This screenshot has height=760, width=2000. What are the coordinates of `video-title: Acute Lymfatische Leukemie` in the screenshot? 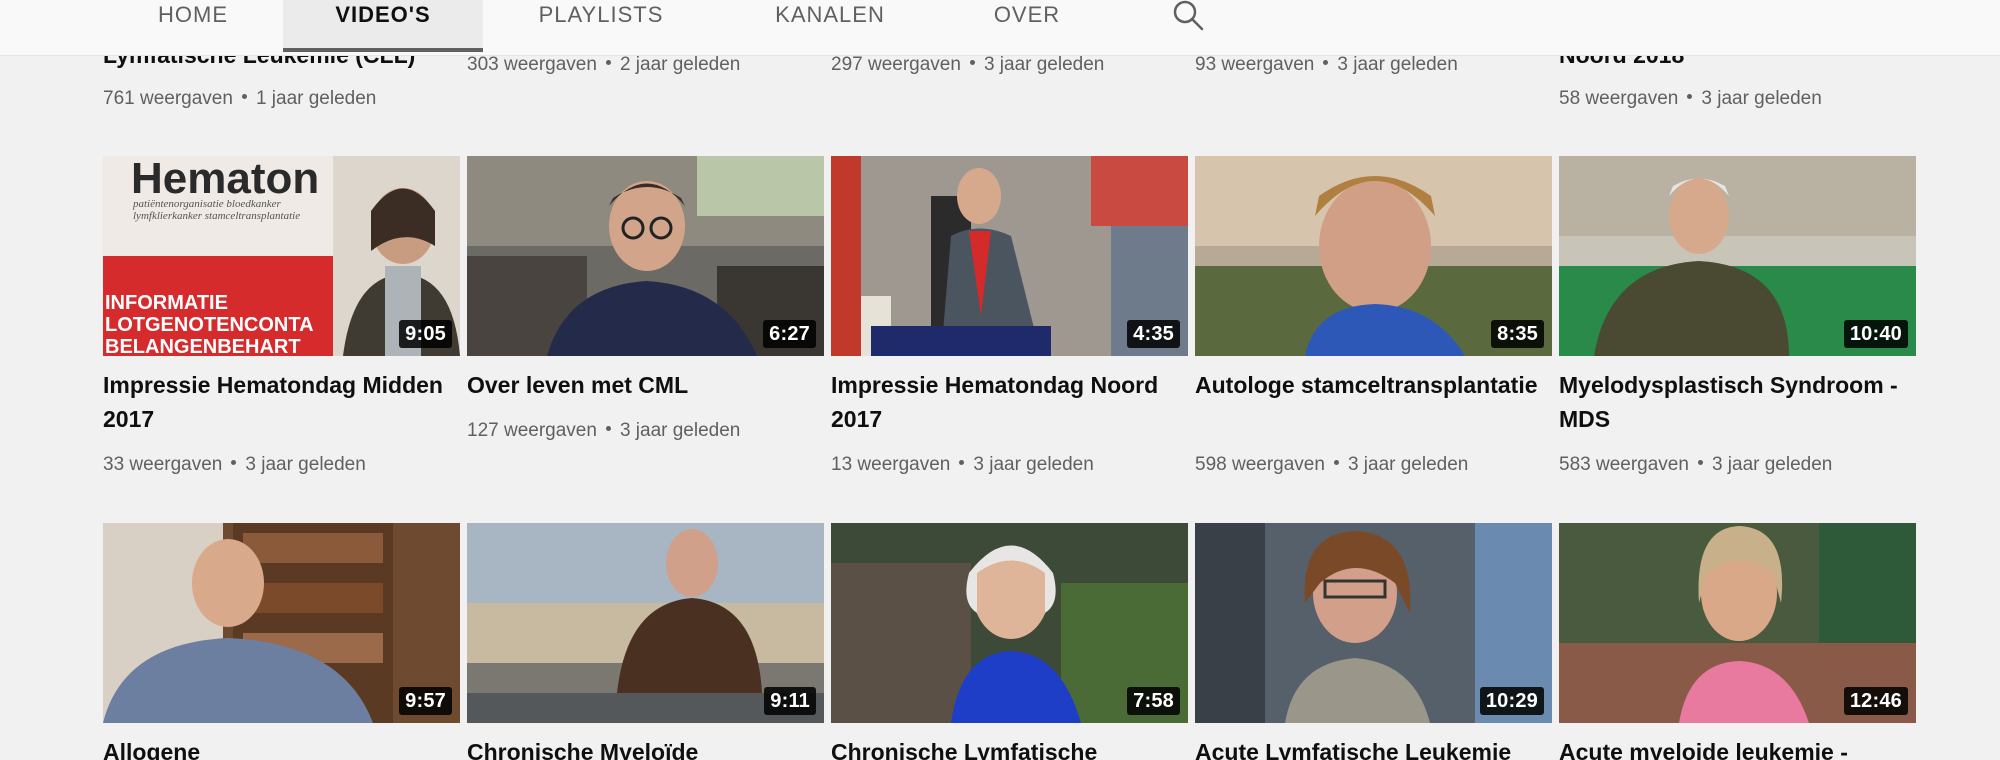 It's located at (1373, 747).